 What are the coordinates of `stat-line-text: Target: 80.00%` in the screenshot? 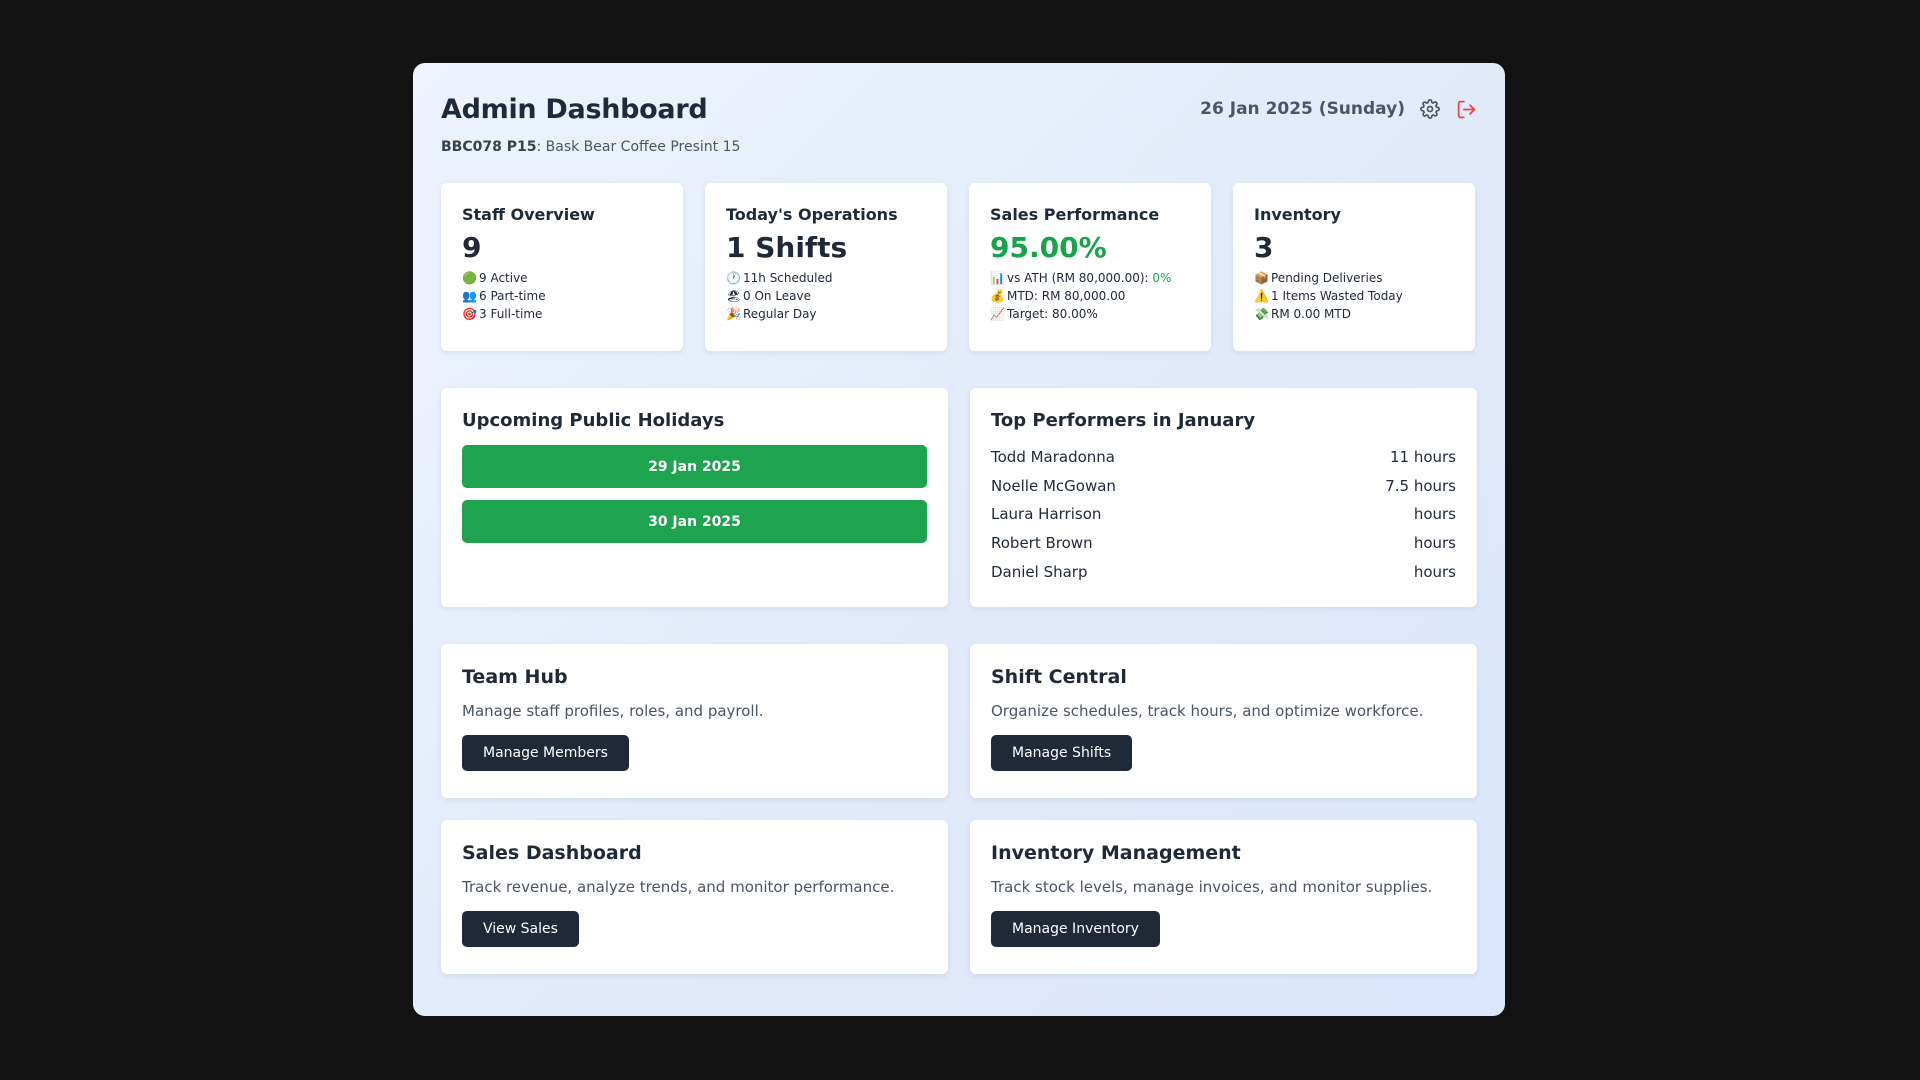 It's located at (1052, 314).